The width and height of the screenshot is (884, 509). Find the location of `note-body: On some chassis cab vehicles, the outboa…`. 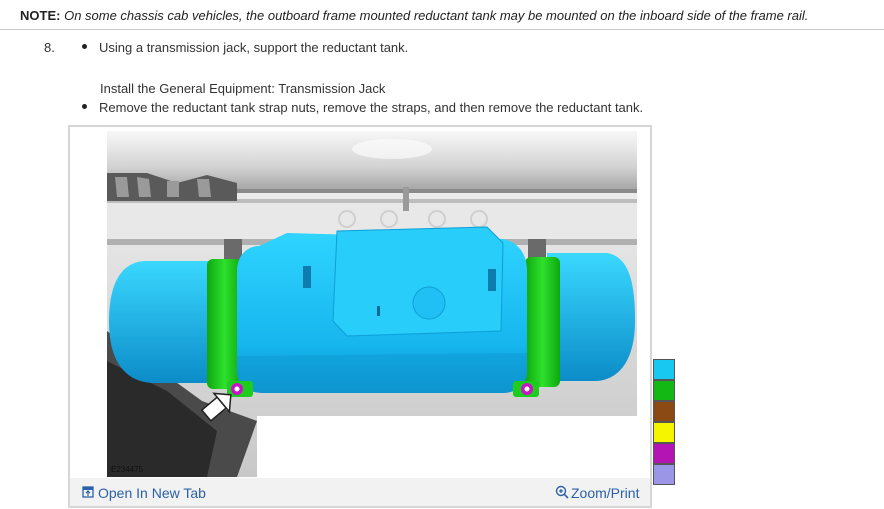

note-body: On some chassis cab vehicles, the outboa… is located at coordinates (436, 15).